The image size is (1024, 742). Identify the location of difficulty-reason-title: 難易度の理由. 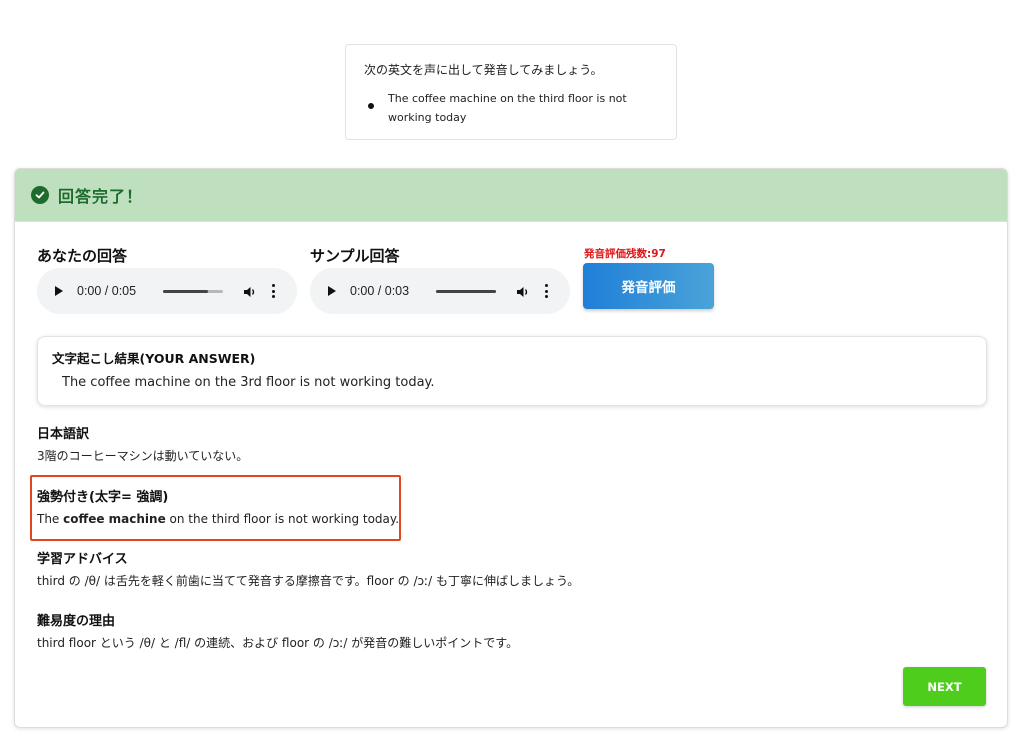
(76, 621).